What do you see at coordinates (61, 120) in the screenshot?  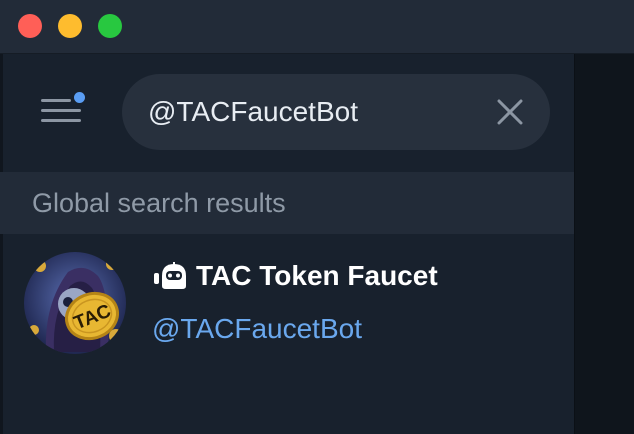 I see `menu-bar-bottom` at bounding box center [61, 120].